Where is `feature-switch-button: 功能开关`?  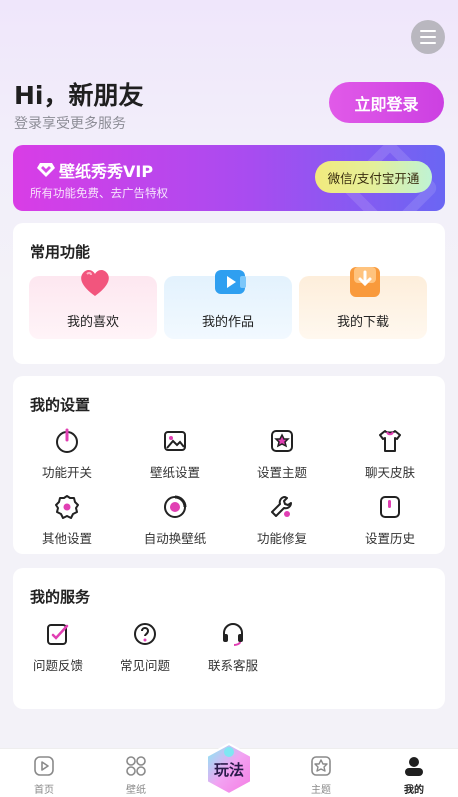
feature-switch-button: 功能开关 is located at coordinates (67, 454).